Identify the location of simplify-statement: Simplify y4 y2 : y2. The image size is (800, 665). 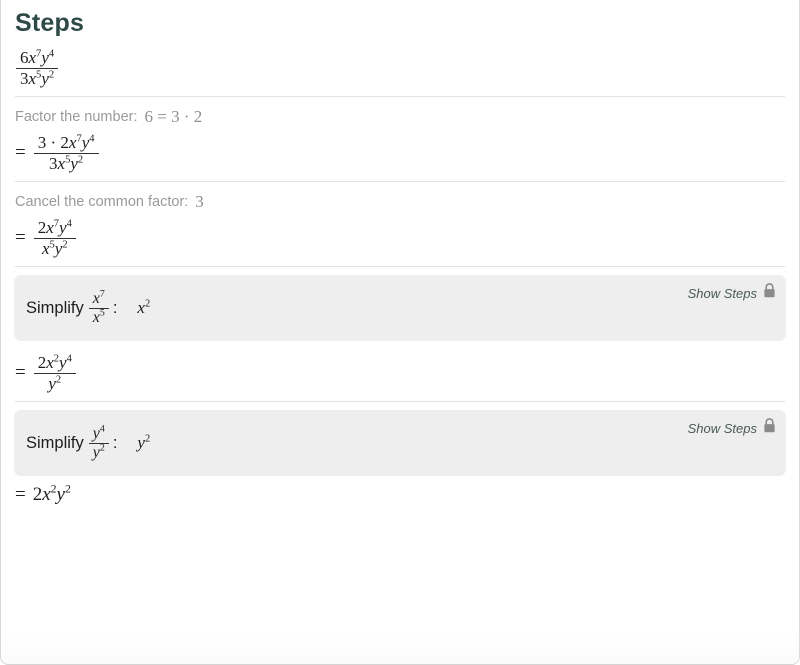
(88, 443).